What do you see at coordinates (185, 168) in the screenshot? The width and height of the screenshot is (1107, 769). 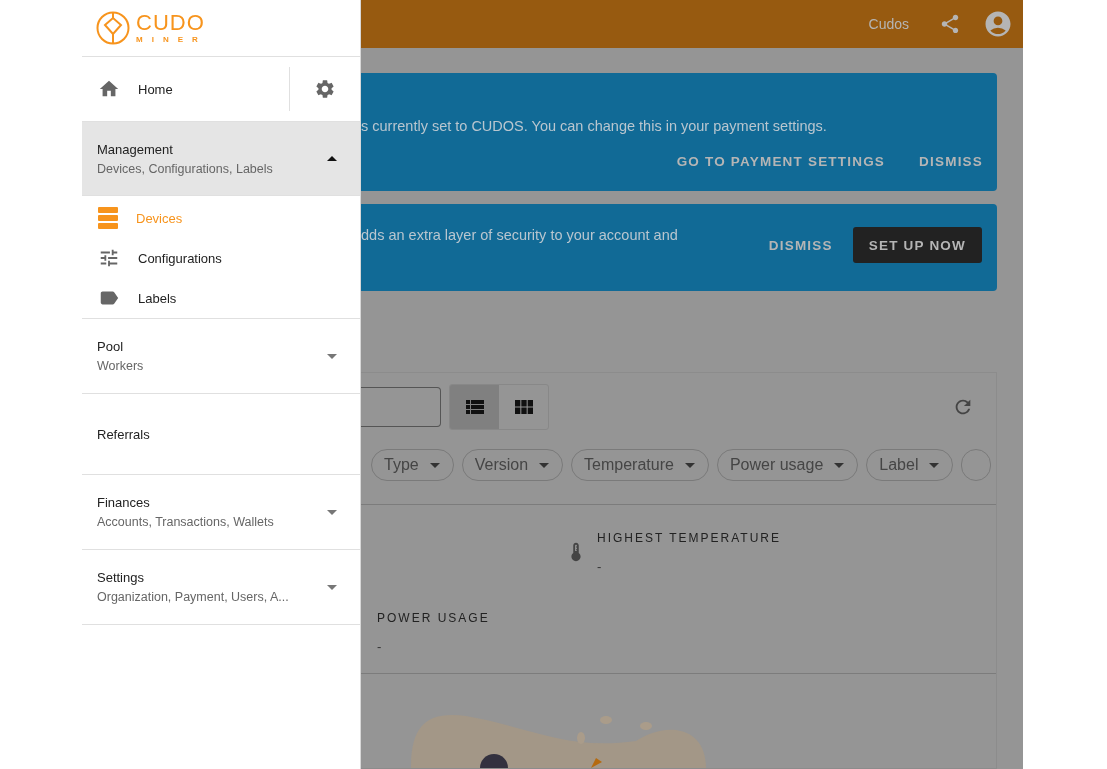 I see `section-subtitle: Devices, Configurations, Labels` at bounding box center [185, 168].